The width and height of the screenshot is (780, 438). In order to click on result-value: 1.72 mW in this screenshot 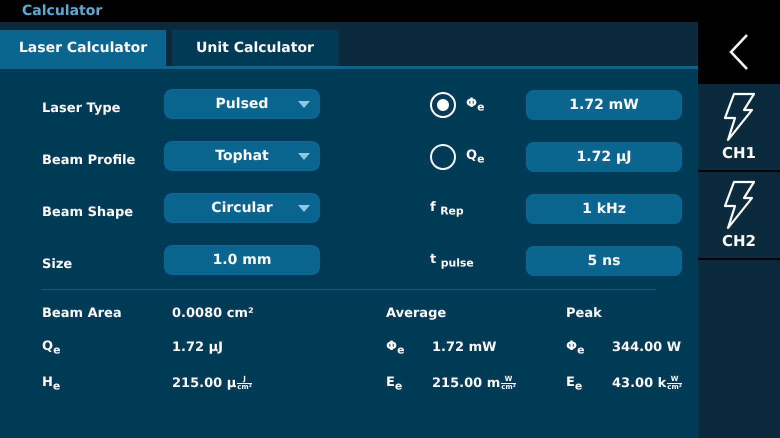, I will do `click(465, 348)`.